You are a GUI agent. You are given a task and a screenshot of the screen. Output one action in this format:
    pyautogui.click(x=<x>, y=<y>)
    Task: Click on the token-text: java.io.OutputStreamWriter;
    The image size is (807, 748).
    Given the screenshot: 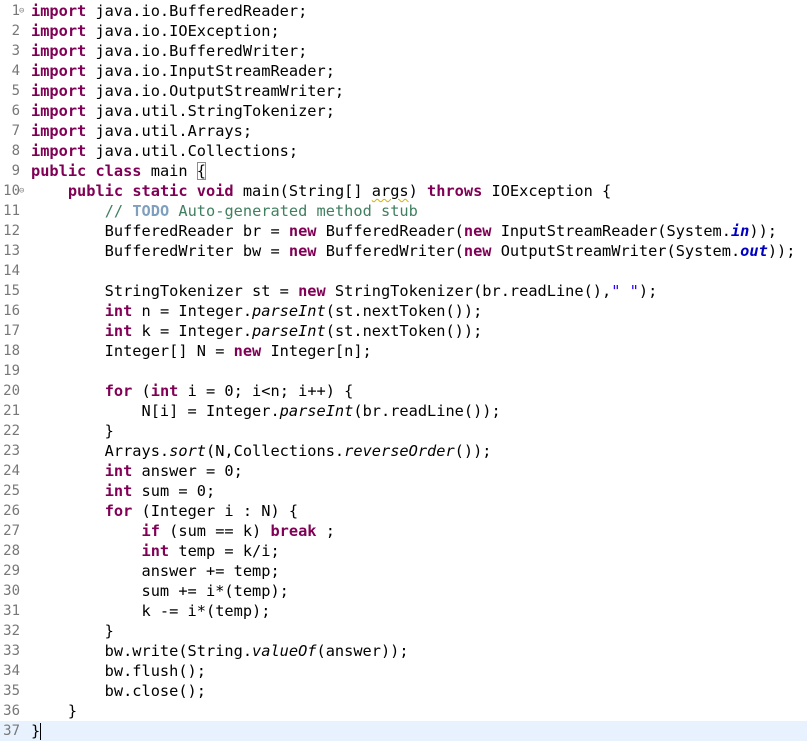 What is the action you would take?
    pyautogui.click(x=220, y=91)
    